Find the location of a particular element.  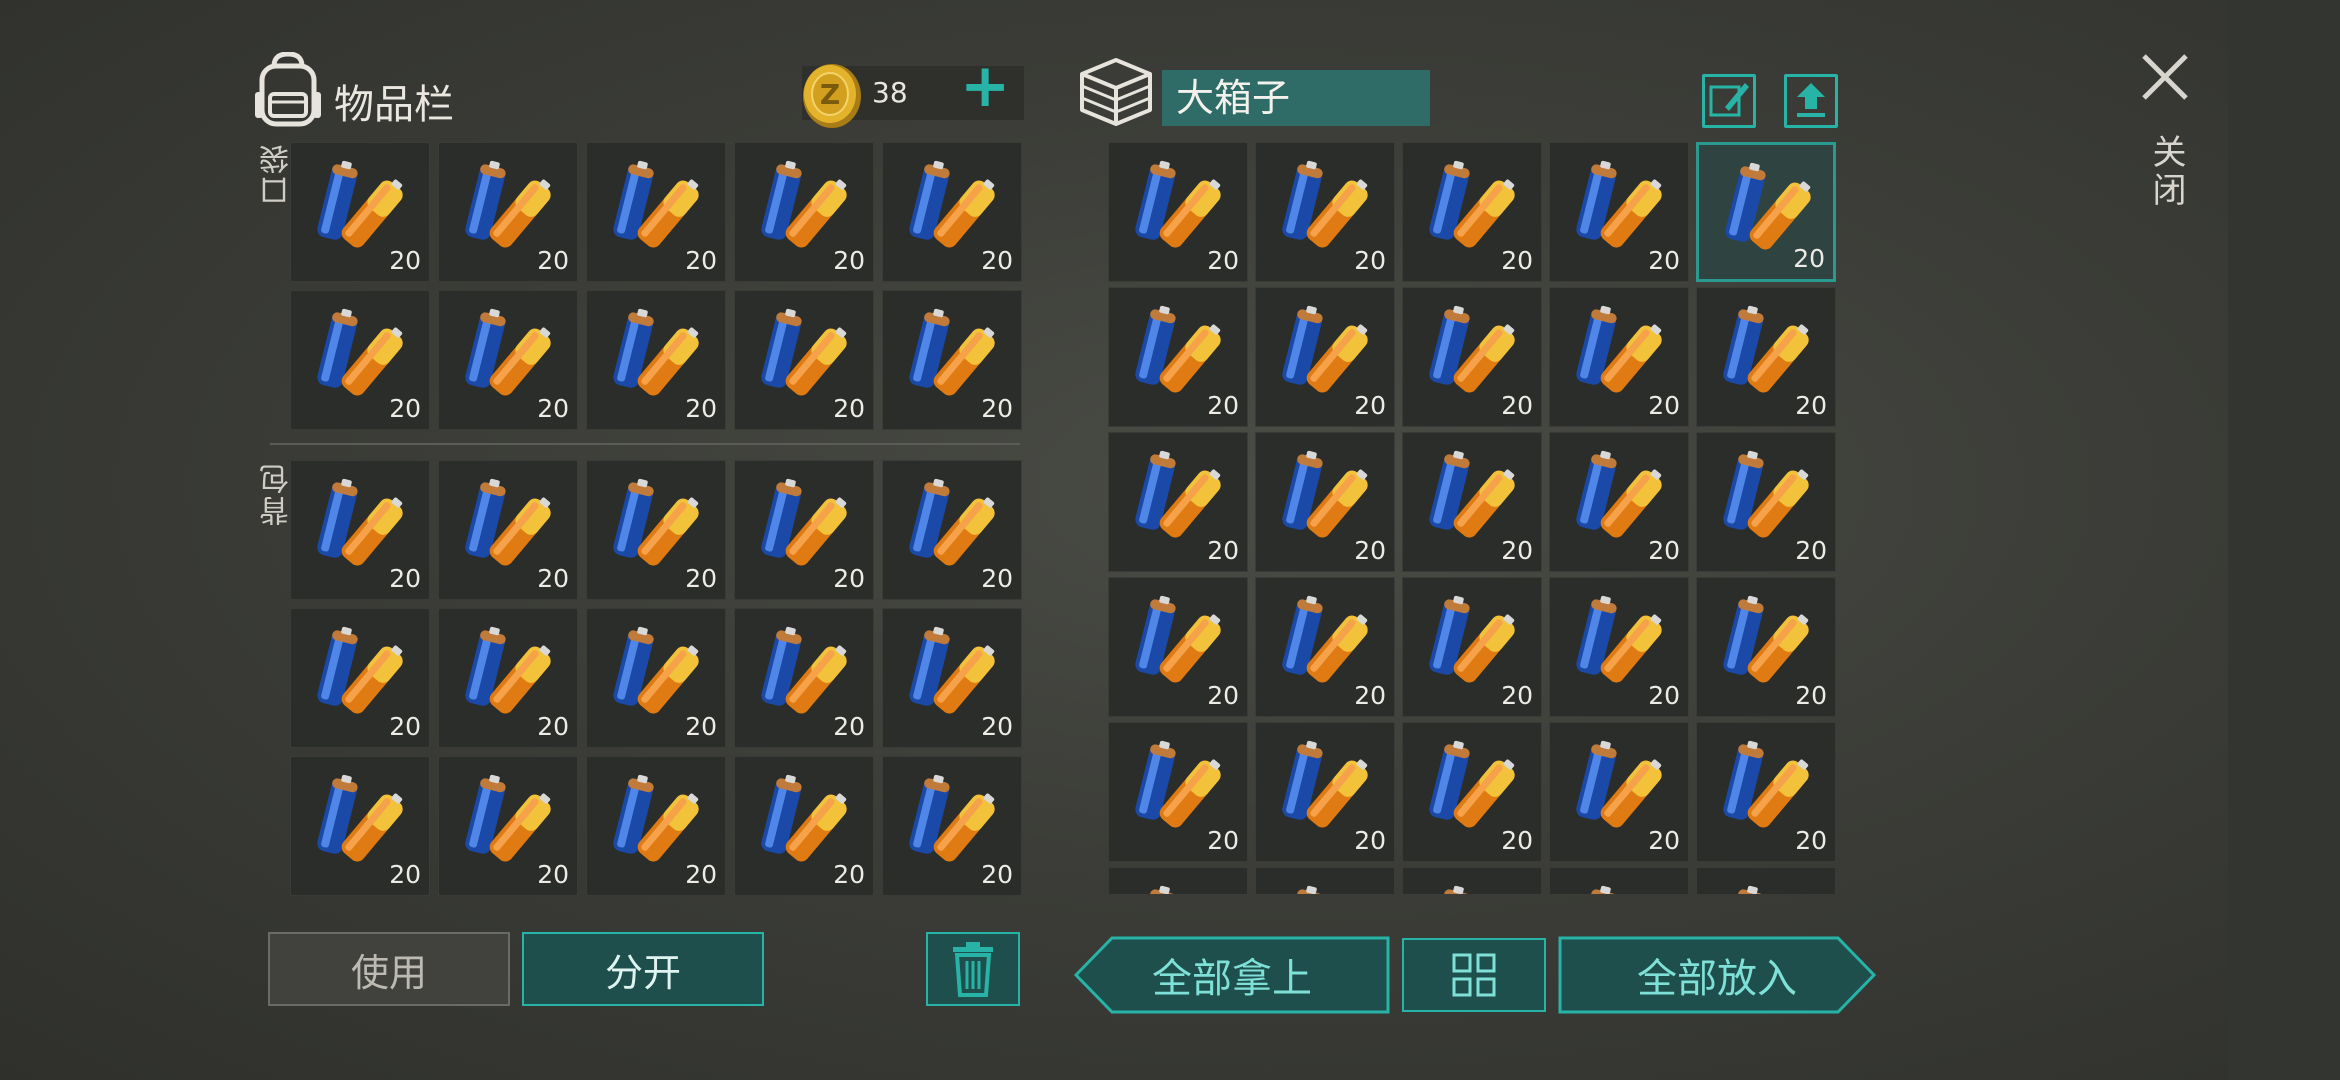

close-icon is located at coordinates (2165, 77).